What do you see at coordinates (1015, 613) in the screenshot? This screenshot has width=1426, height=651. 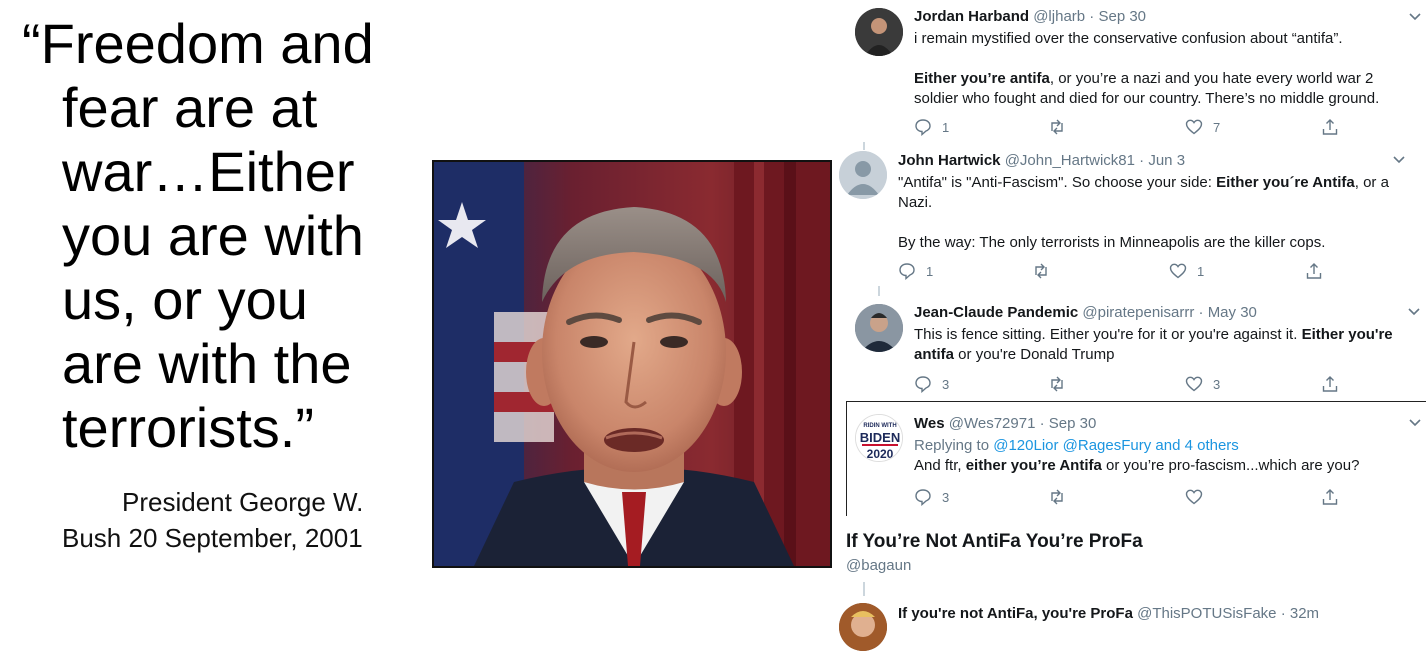 I see `tweet-author-name: If you're not AntiFa, you're ProFa` at bounding box center [1015, 613].